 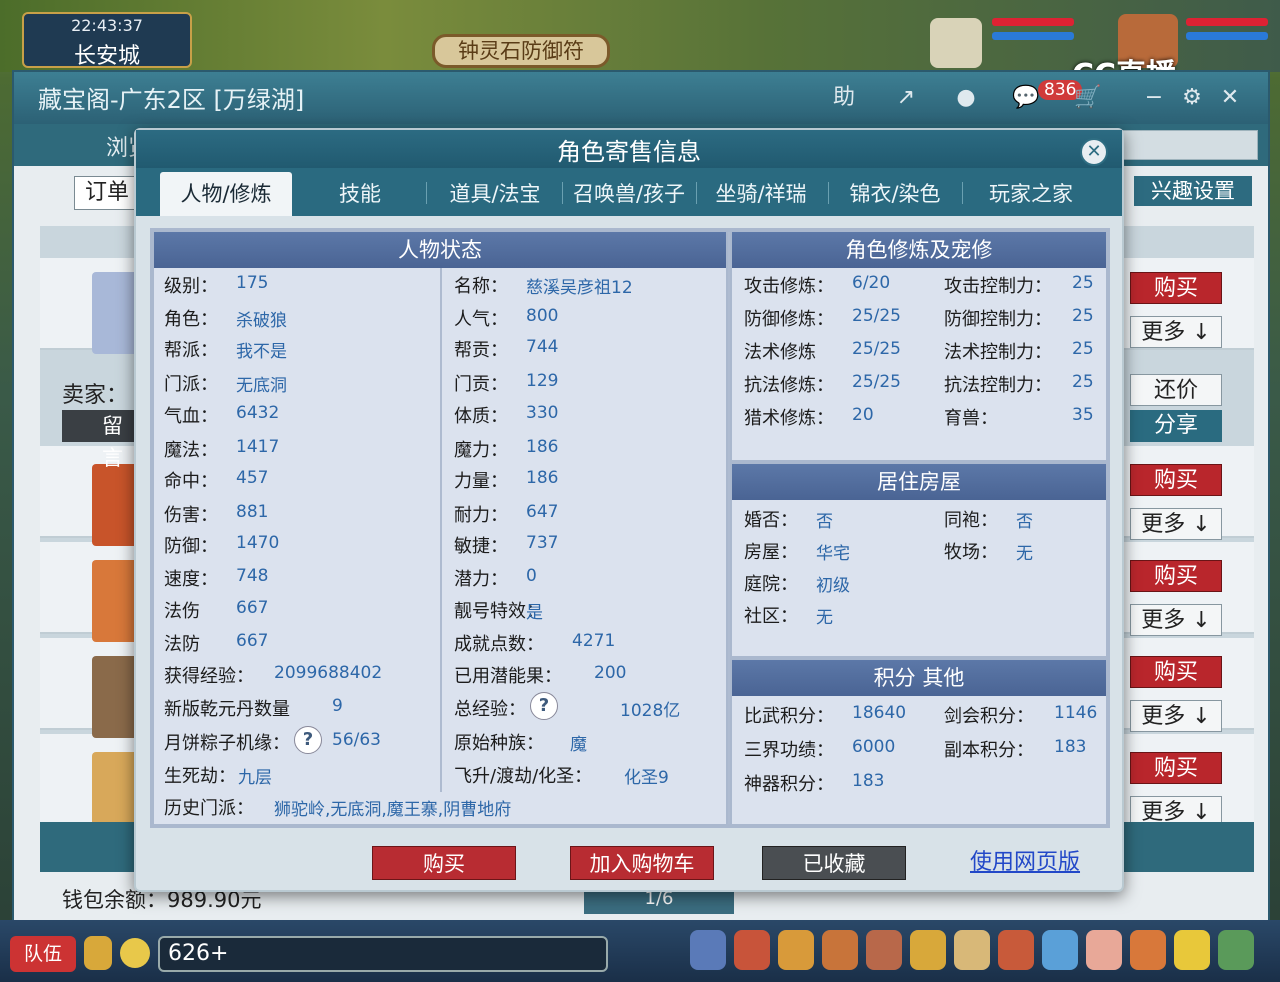 I want to click on points-label: 剑会积分：, so click(x=989, y=716).